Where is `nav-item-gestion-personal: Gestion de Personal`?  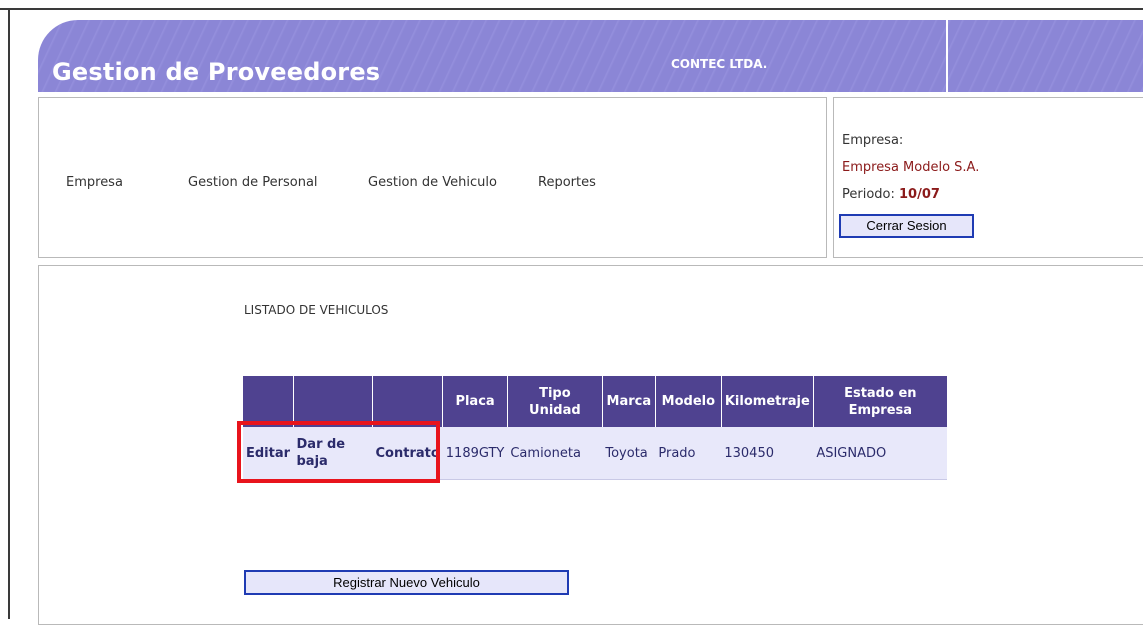 nav-item-gestion-personal: Gestion de Personal is located at coordinates (253, 182).